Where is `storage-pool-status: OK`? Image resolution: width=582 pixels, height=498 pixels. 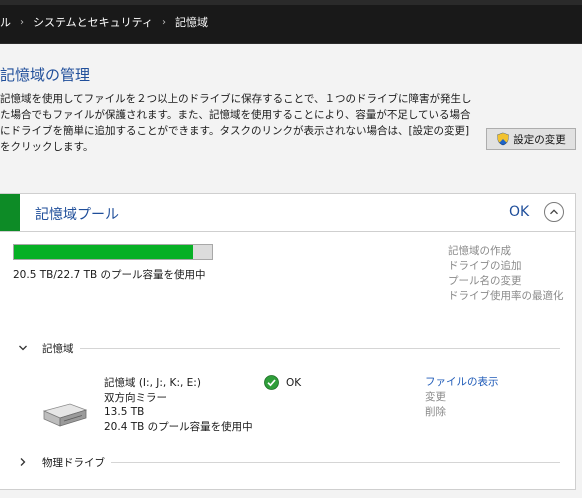 storage-pool-status: OK is located at coordinates (519, 212).